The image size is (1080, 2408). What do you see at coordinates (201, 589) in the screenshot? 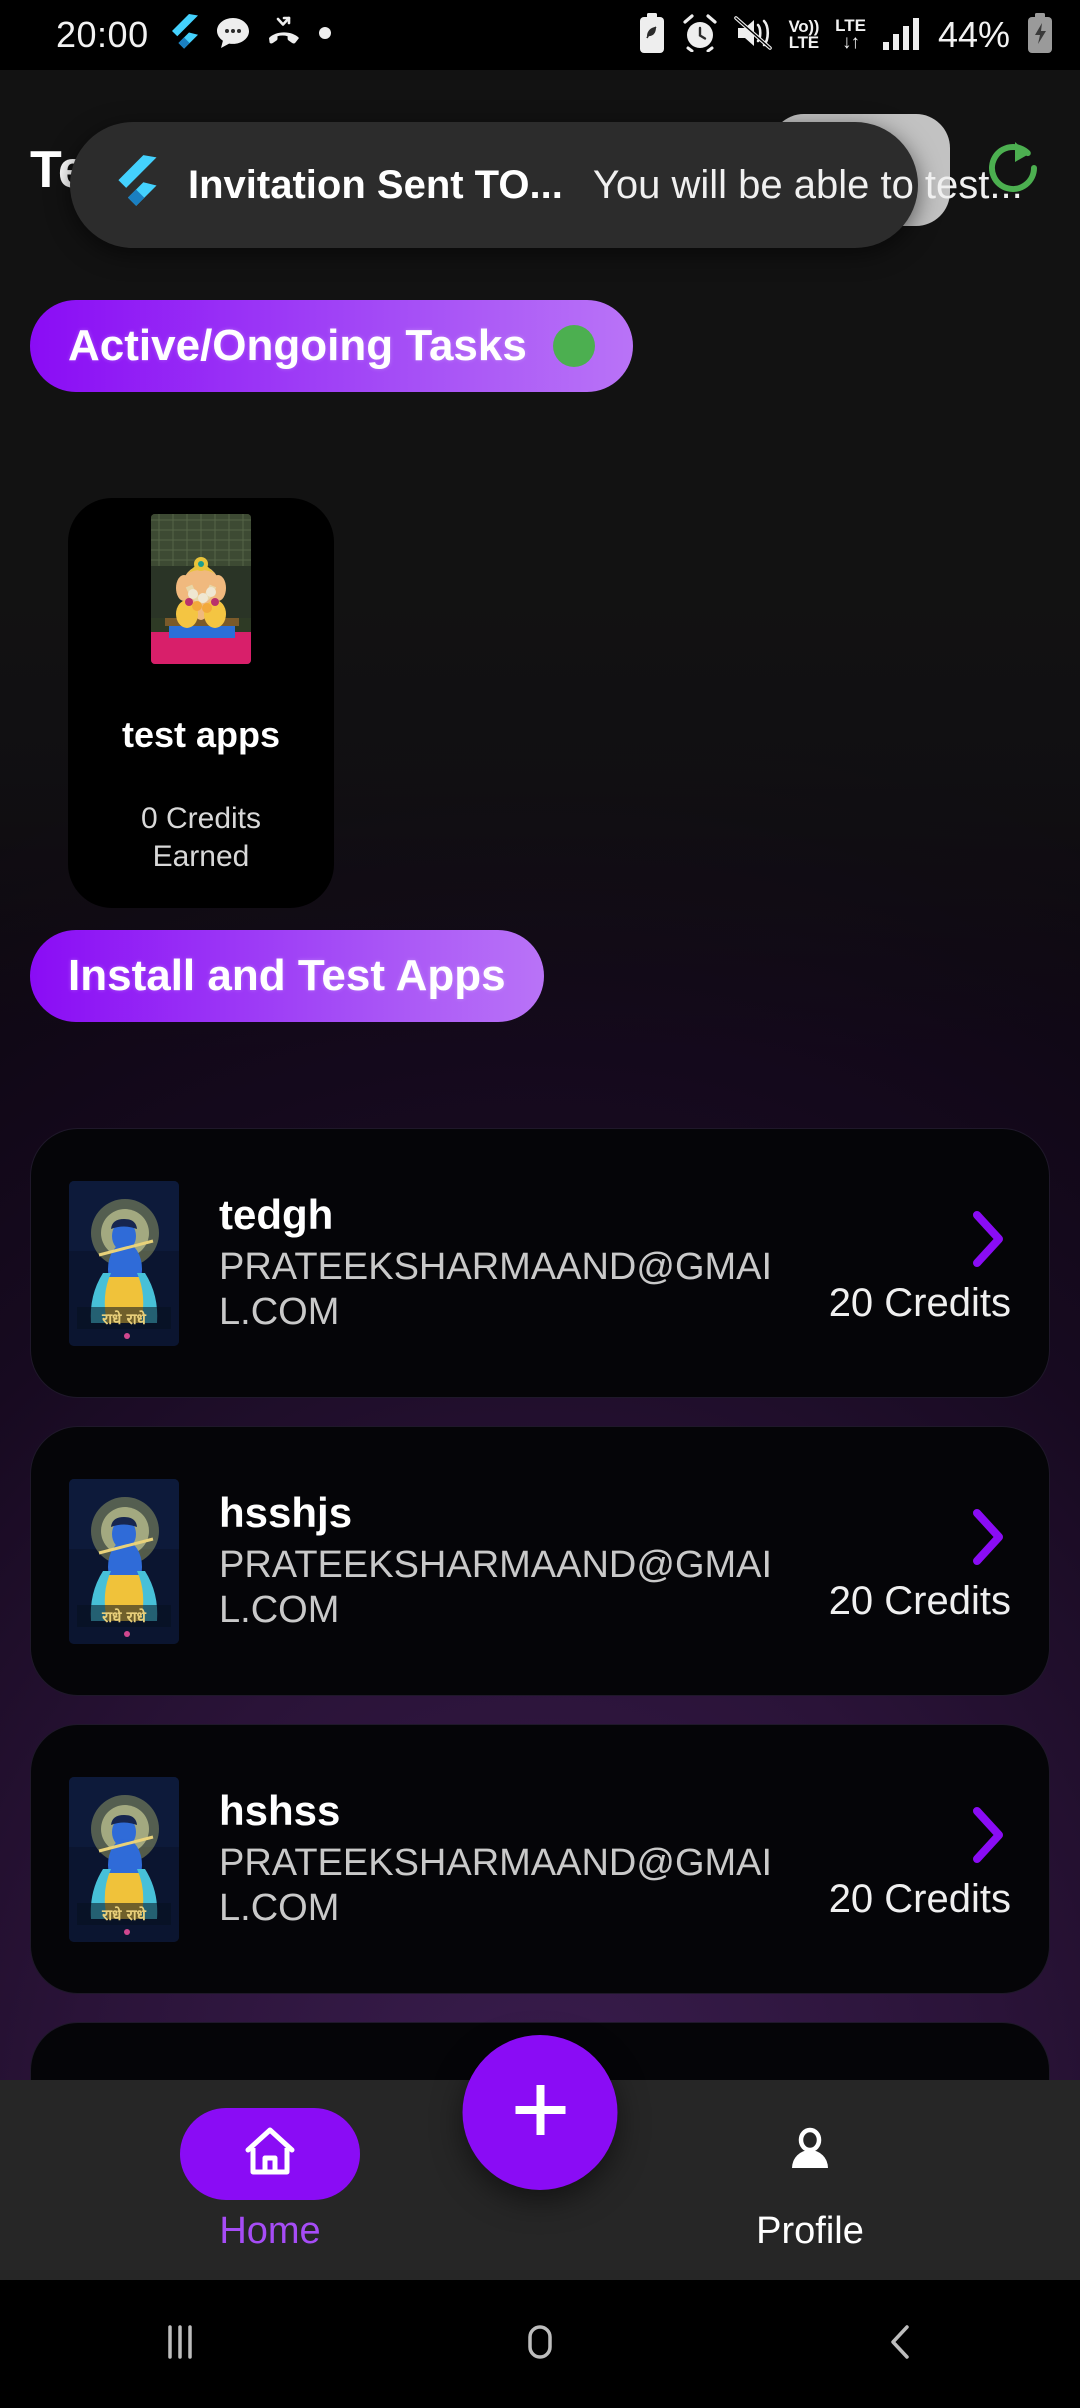
I see `ganesha-idol-thumbnail` at bounding box center [201, 589].